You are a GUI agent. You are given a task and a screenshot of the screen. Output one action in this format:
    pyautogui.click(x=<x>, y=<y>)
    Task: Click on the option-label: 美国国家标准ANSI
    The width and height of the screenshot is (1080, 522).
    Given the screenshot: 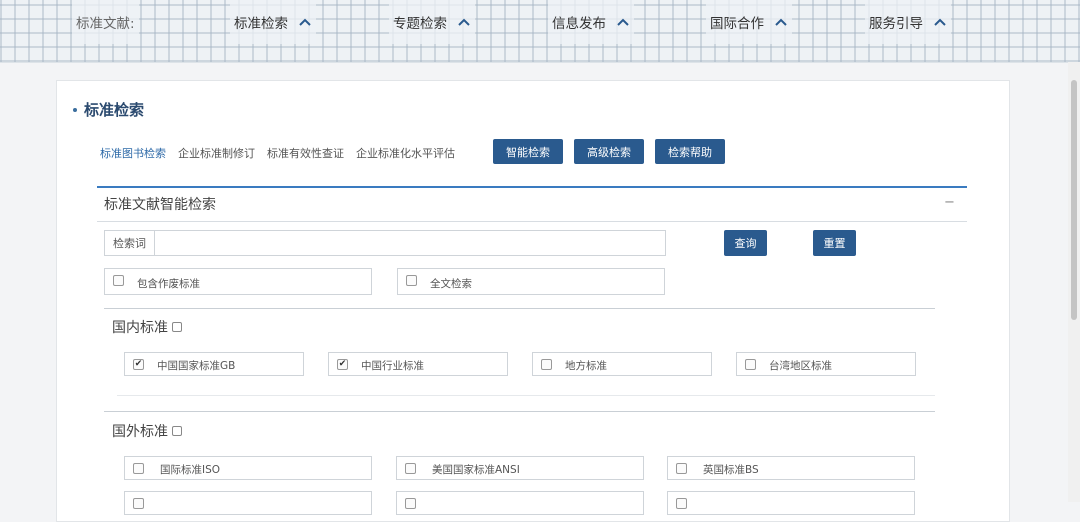 What is the action you would take?
    pyautogui.click(x=476, y=470)
    